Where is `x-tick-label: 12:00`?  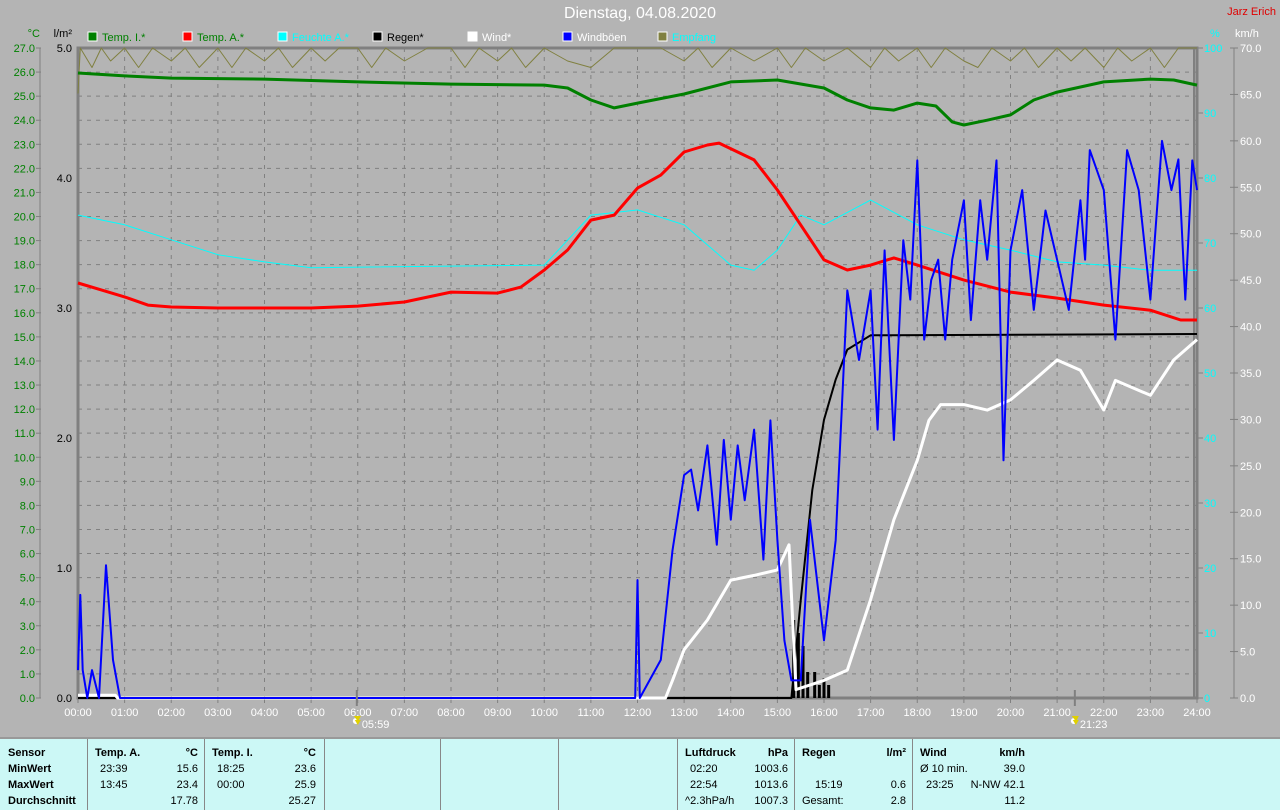
x-tick-label: 12:00 is located at coordinates (638, 713).